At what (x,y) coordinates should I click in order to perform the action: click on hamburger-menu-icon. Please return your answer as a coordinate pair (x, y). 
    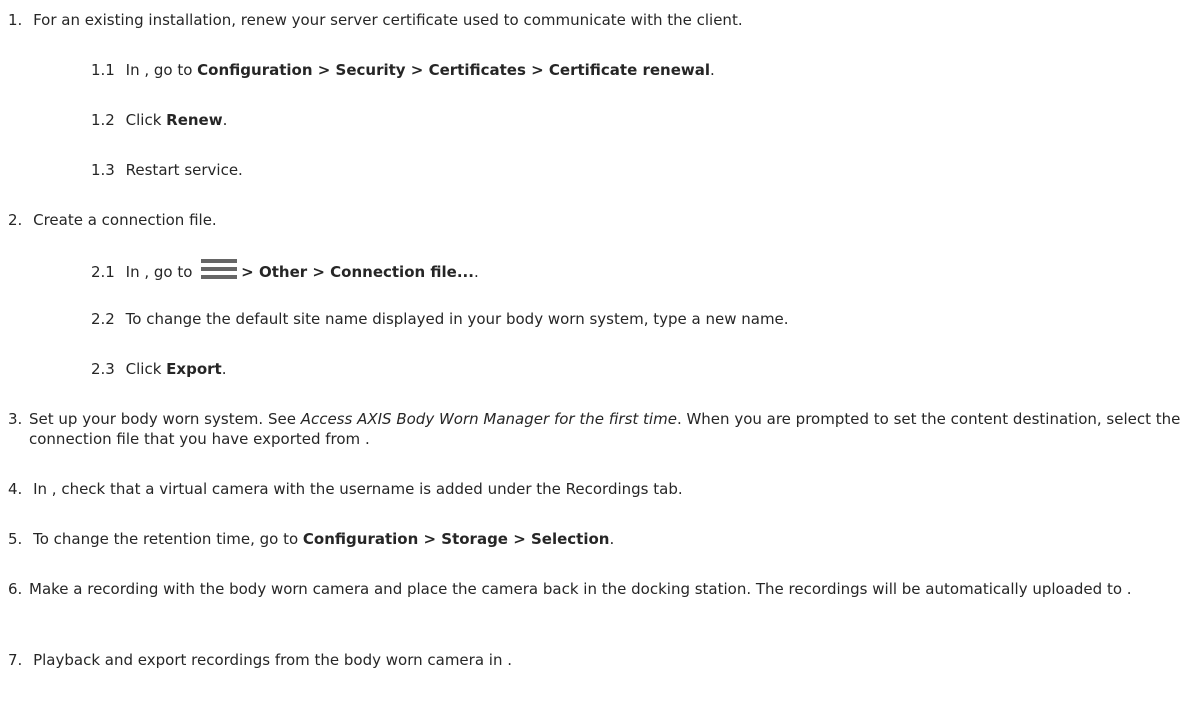
    Looking at the image, I should click on (219, 269).